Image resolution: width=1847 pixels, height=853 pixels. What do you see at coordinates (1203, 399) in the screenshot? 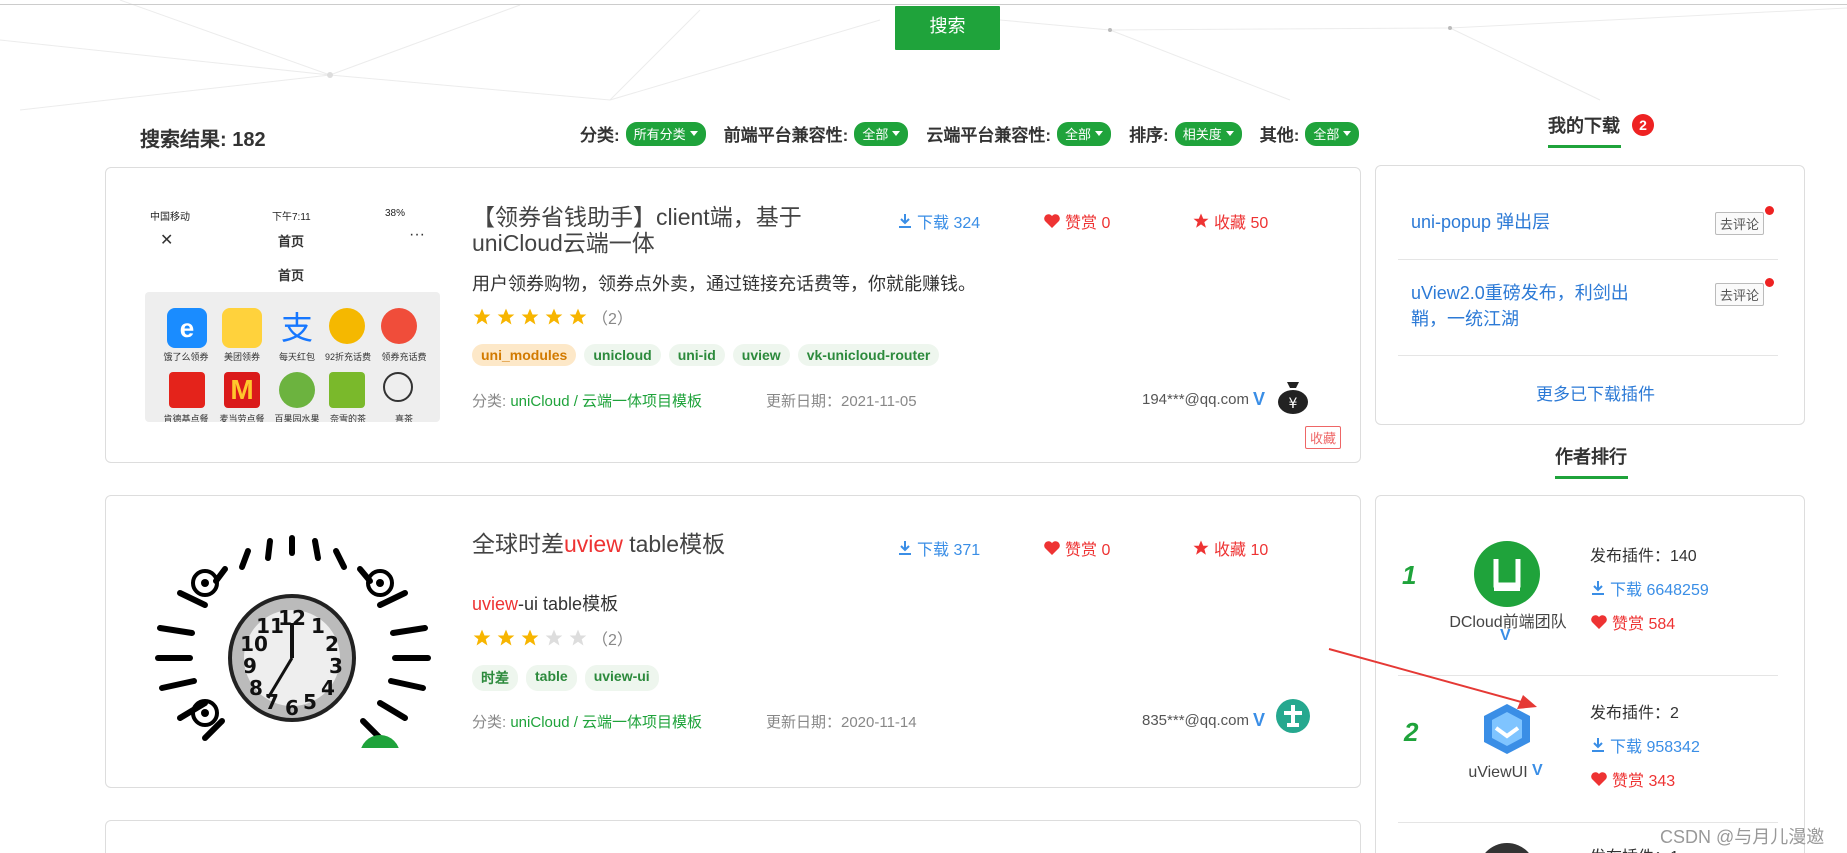
I see `plugin-author: 194***@qq.com V` at bounding box center [1203, 399].